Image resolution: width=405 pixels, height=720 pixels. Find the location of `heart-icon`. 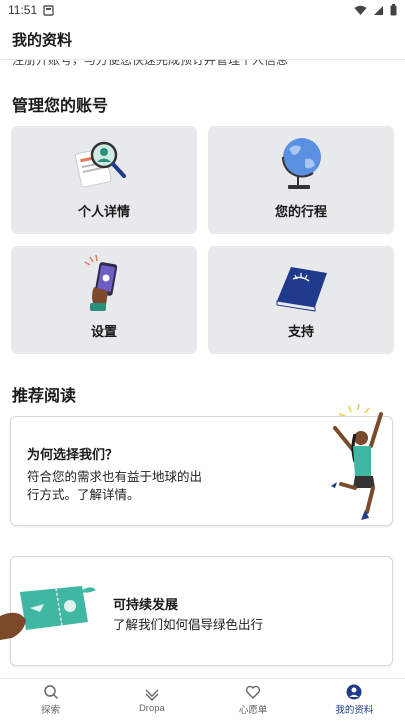

heart-icon is located at coordinates (253, 692).